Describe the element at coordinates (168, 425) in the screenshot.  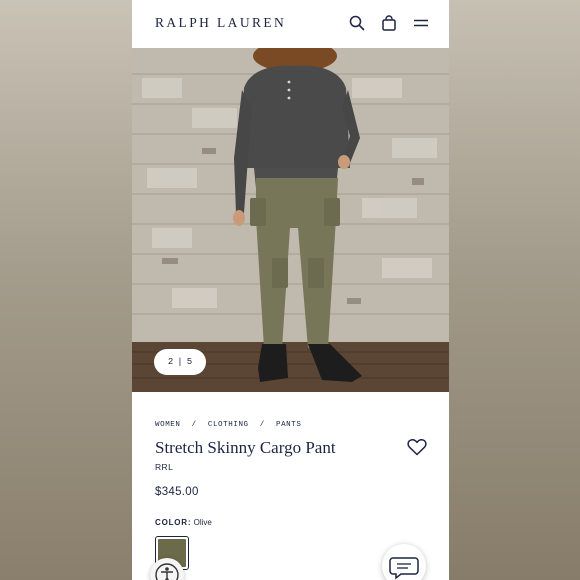
I see `breadcrumb-women: WOMEN` at that location.